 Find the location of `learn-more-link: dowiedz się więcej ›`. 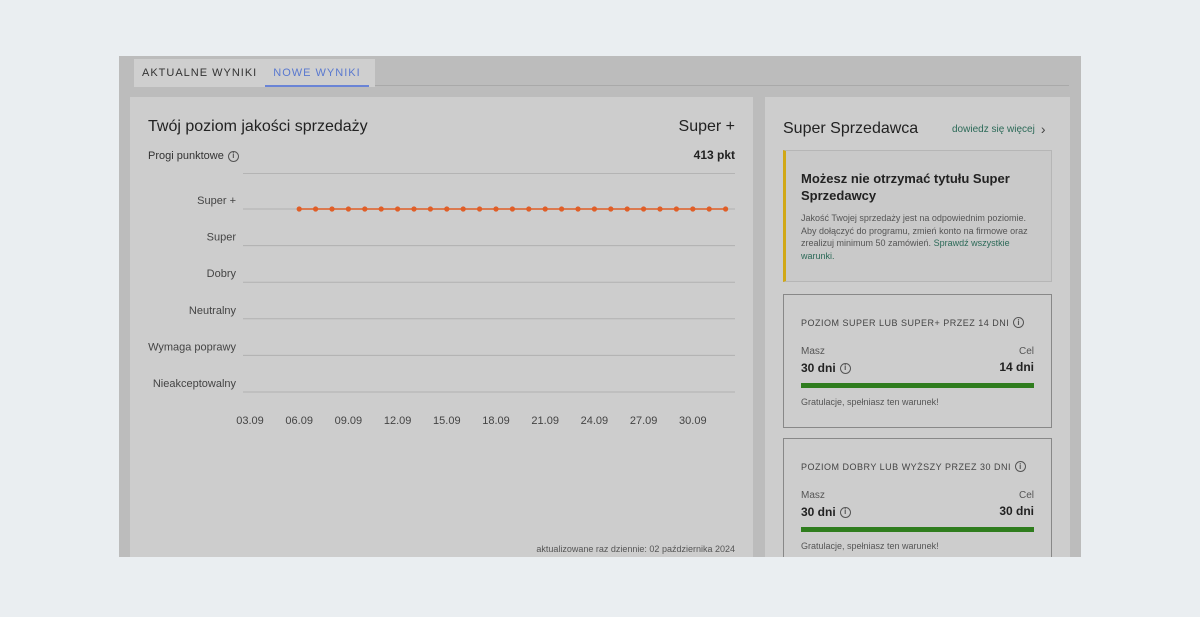

learn-more-link: dowiedz się więcej › is located at coordinates (999, 129).